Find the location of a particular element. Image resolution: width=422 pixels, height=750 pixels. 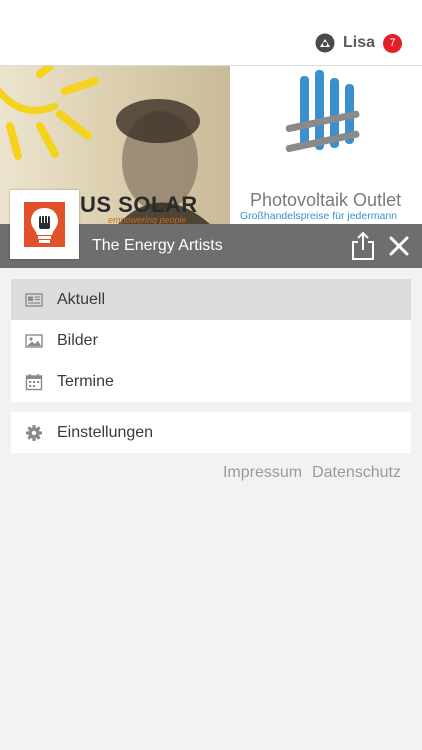

banner-brand-tagline: empowering people is located at coordinates (147, 219).